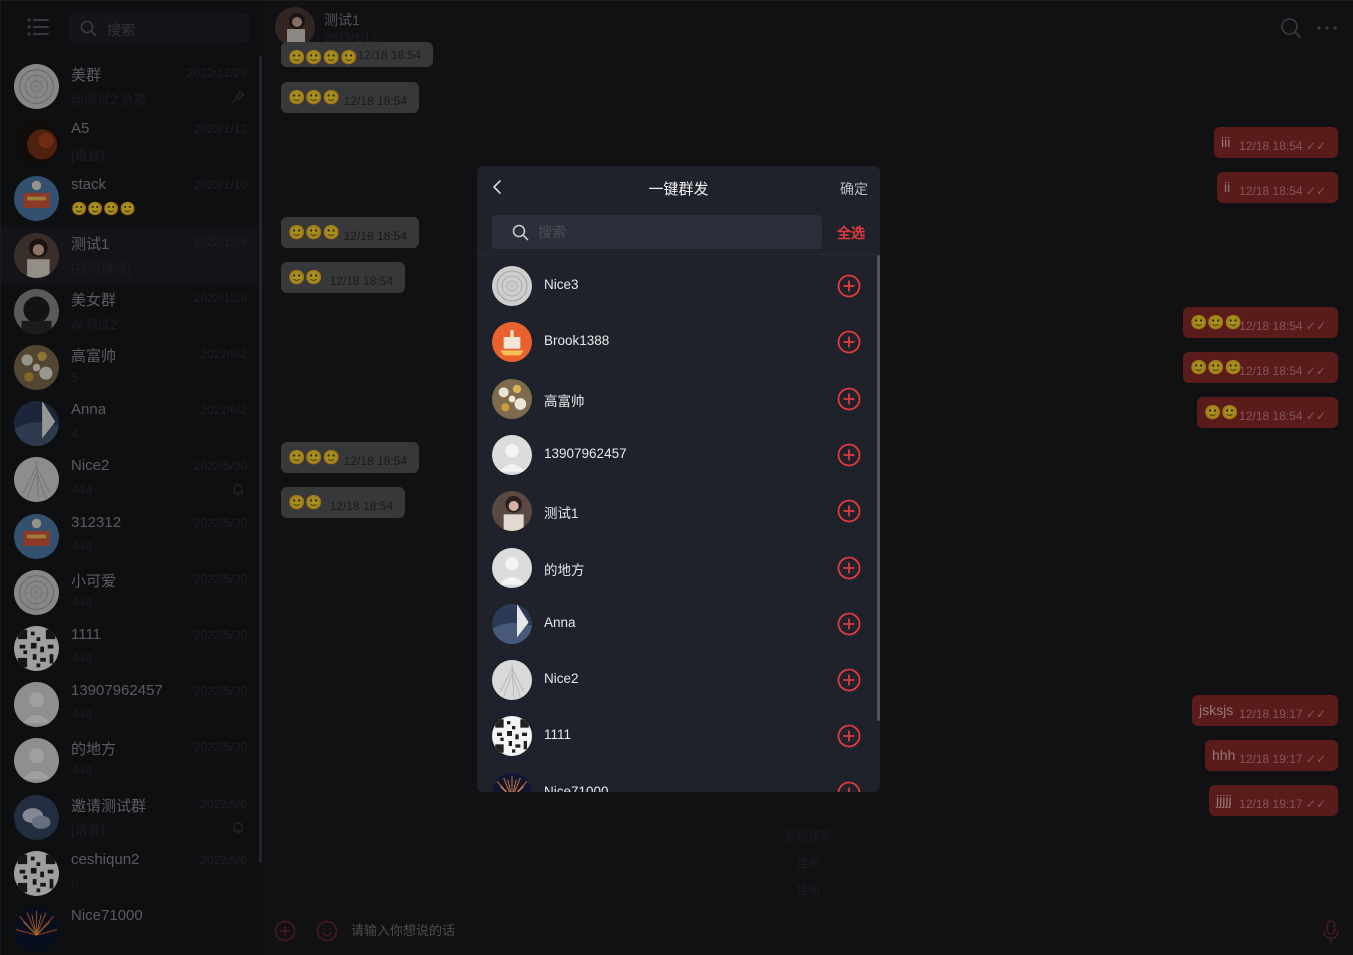 The height and width of the screenshot is (955, 1353). I want to click on contact-row: Nice3, so click(676, 286).